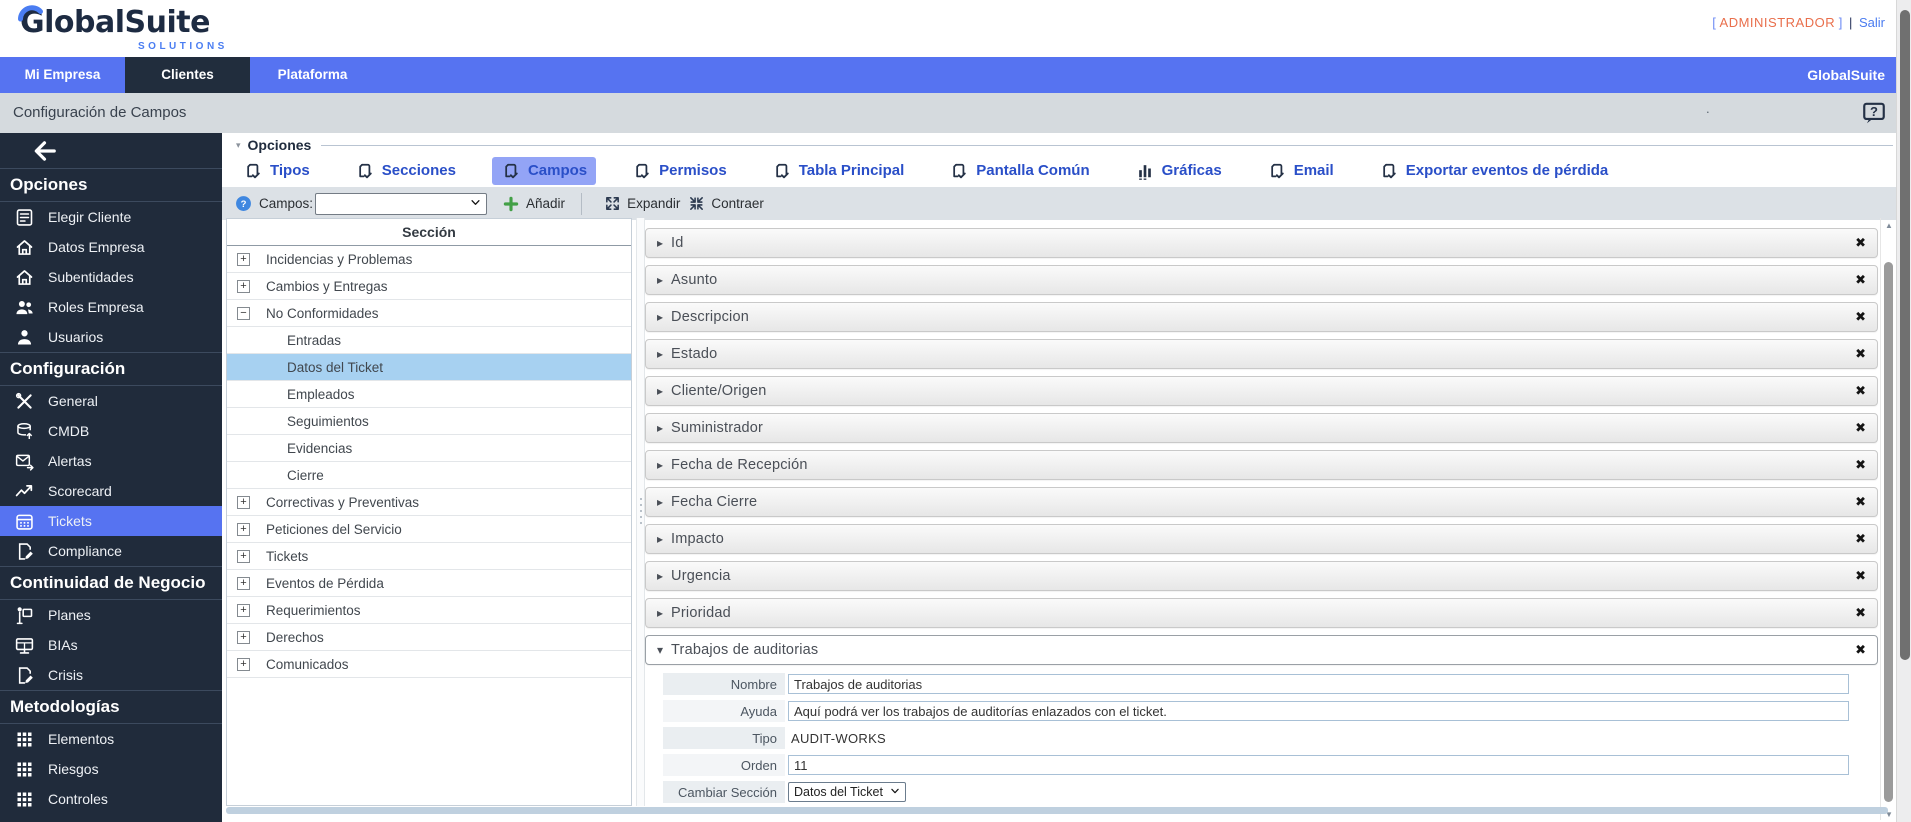  What do you see at coordinates (1318, 711) in the screenshot?
I see `ayuda-input` at bounding box center [1318, 711].